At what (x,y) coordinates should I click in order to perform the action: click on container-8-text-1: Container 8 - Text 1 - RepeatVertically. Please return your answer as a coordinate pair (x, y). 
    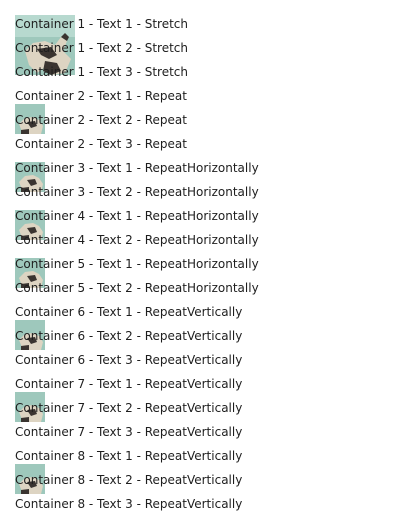
    Looking at the image, I should click on (129, 456).